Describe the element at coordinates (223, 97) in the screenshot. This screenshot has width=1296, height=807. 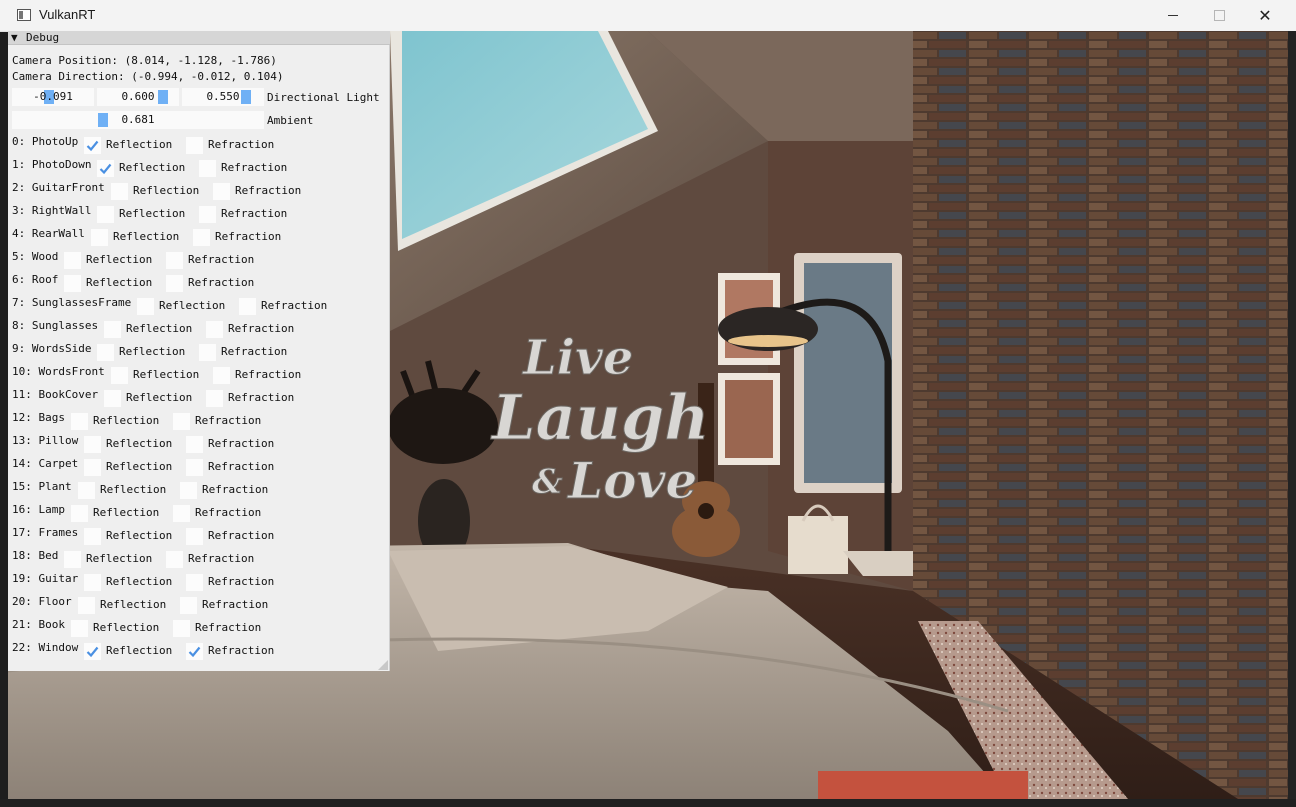
I see `directional-light-z-slider: 0.550` at that location.